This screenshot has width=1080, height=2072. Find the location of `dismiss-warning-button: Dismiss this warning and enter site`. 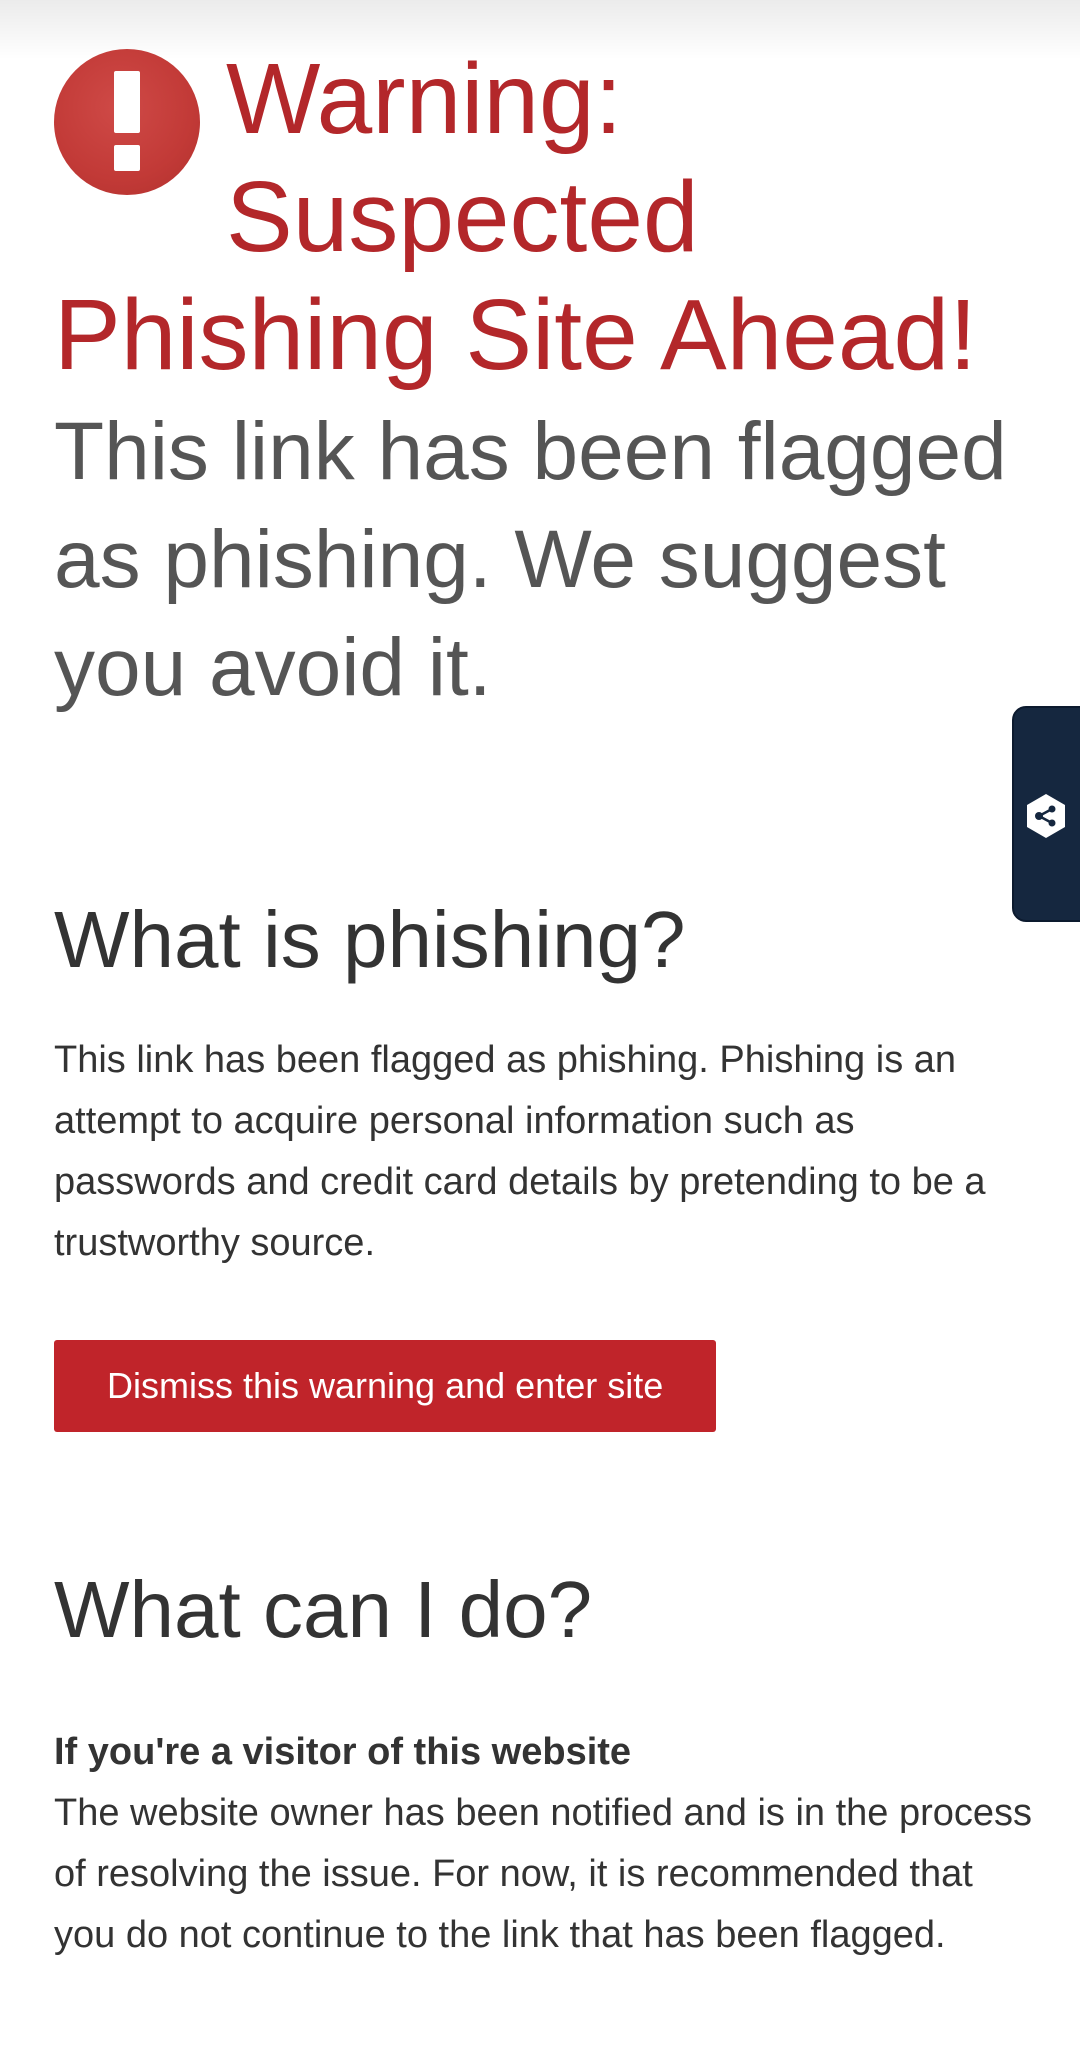

dismiss-warning-button: Dismiss this warning and enter site is located at coordinates (385, 1386).